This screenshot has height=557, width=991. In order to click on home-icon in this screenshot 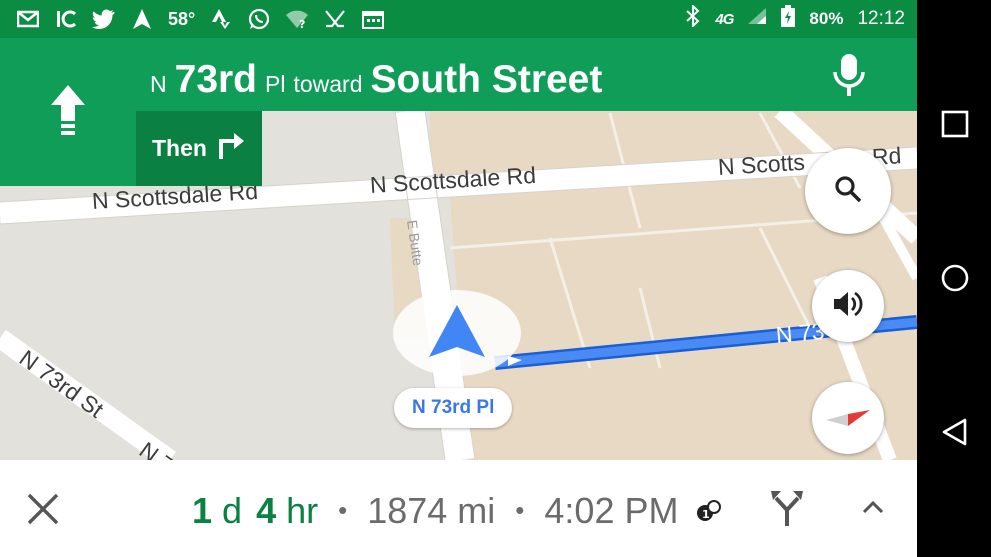, I will do `click(955, 278)`.